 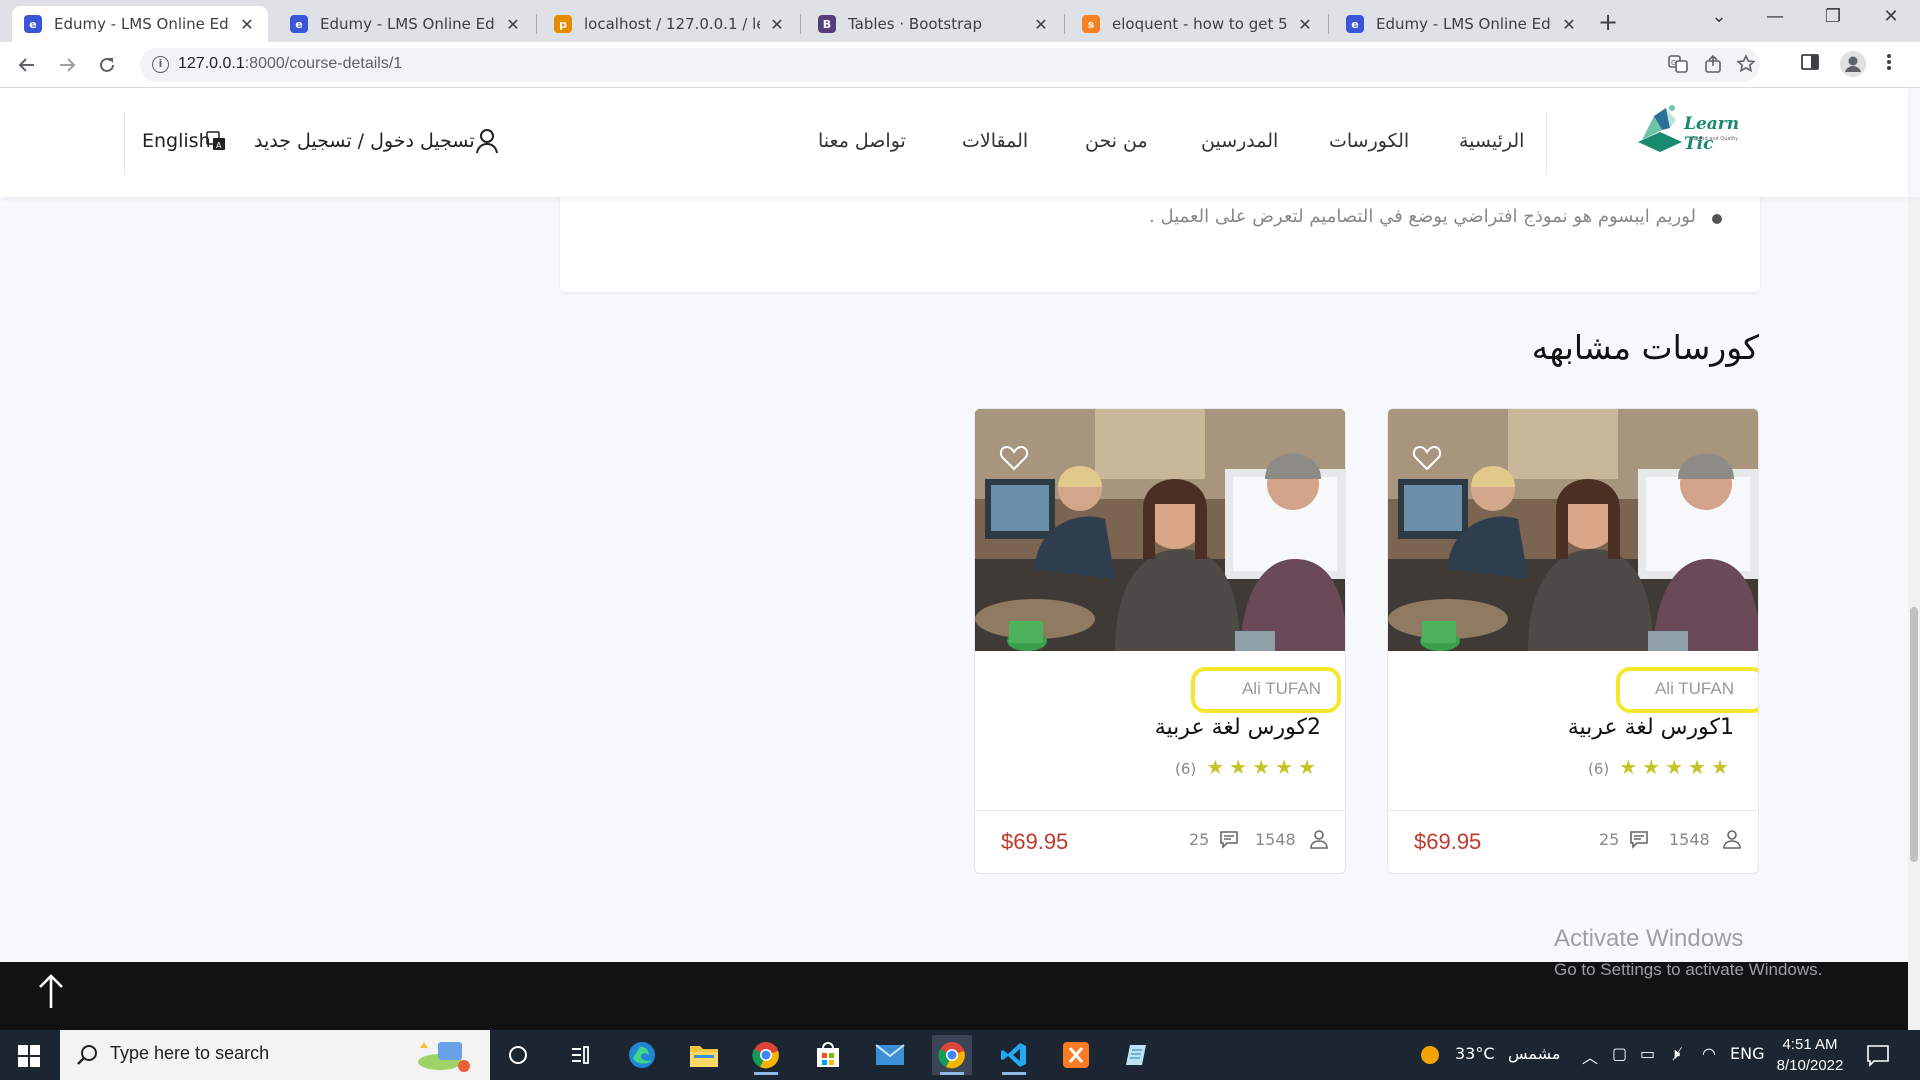 What do you see at coordinates (952, 1055) in the screenshot?
I see `chrome-active-icon` at bounding box center [952, 1055].